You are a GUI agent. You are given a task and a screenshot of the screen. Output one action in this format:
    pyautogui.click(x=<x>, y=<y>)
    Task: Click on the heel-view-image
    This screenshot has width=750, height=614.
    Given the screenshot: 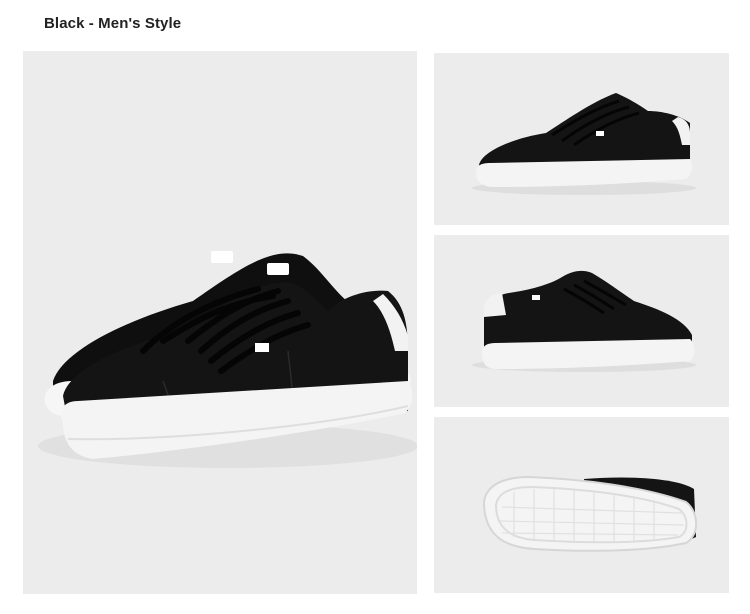 What is the action you would take?
    pyautogui.click(x=581, y=321)
    